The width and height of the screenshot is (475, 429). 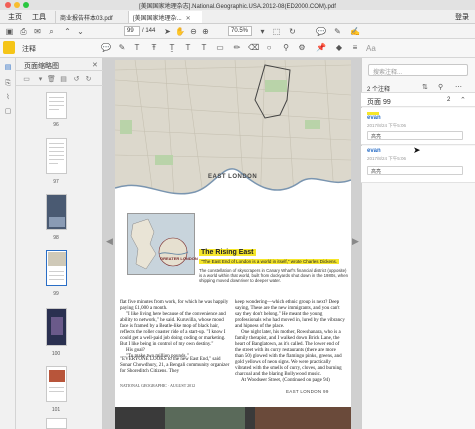 What do you see at coordinates (292, 31) in the screenshot?
I see `rotate-icon: ↻` at bounding box center [292, 31].